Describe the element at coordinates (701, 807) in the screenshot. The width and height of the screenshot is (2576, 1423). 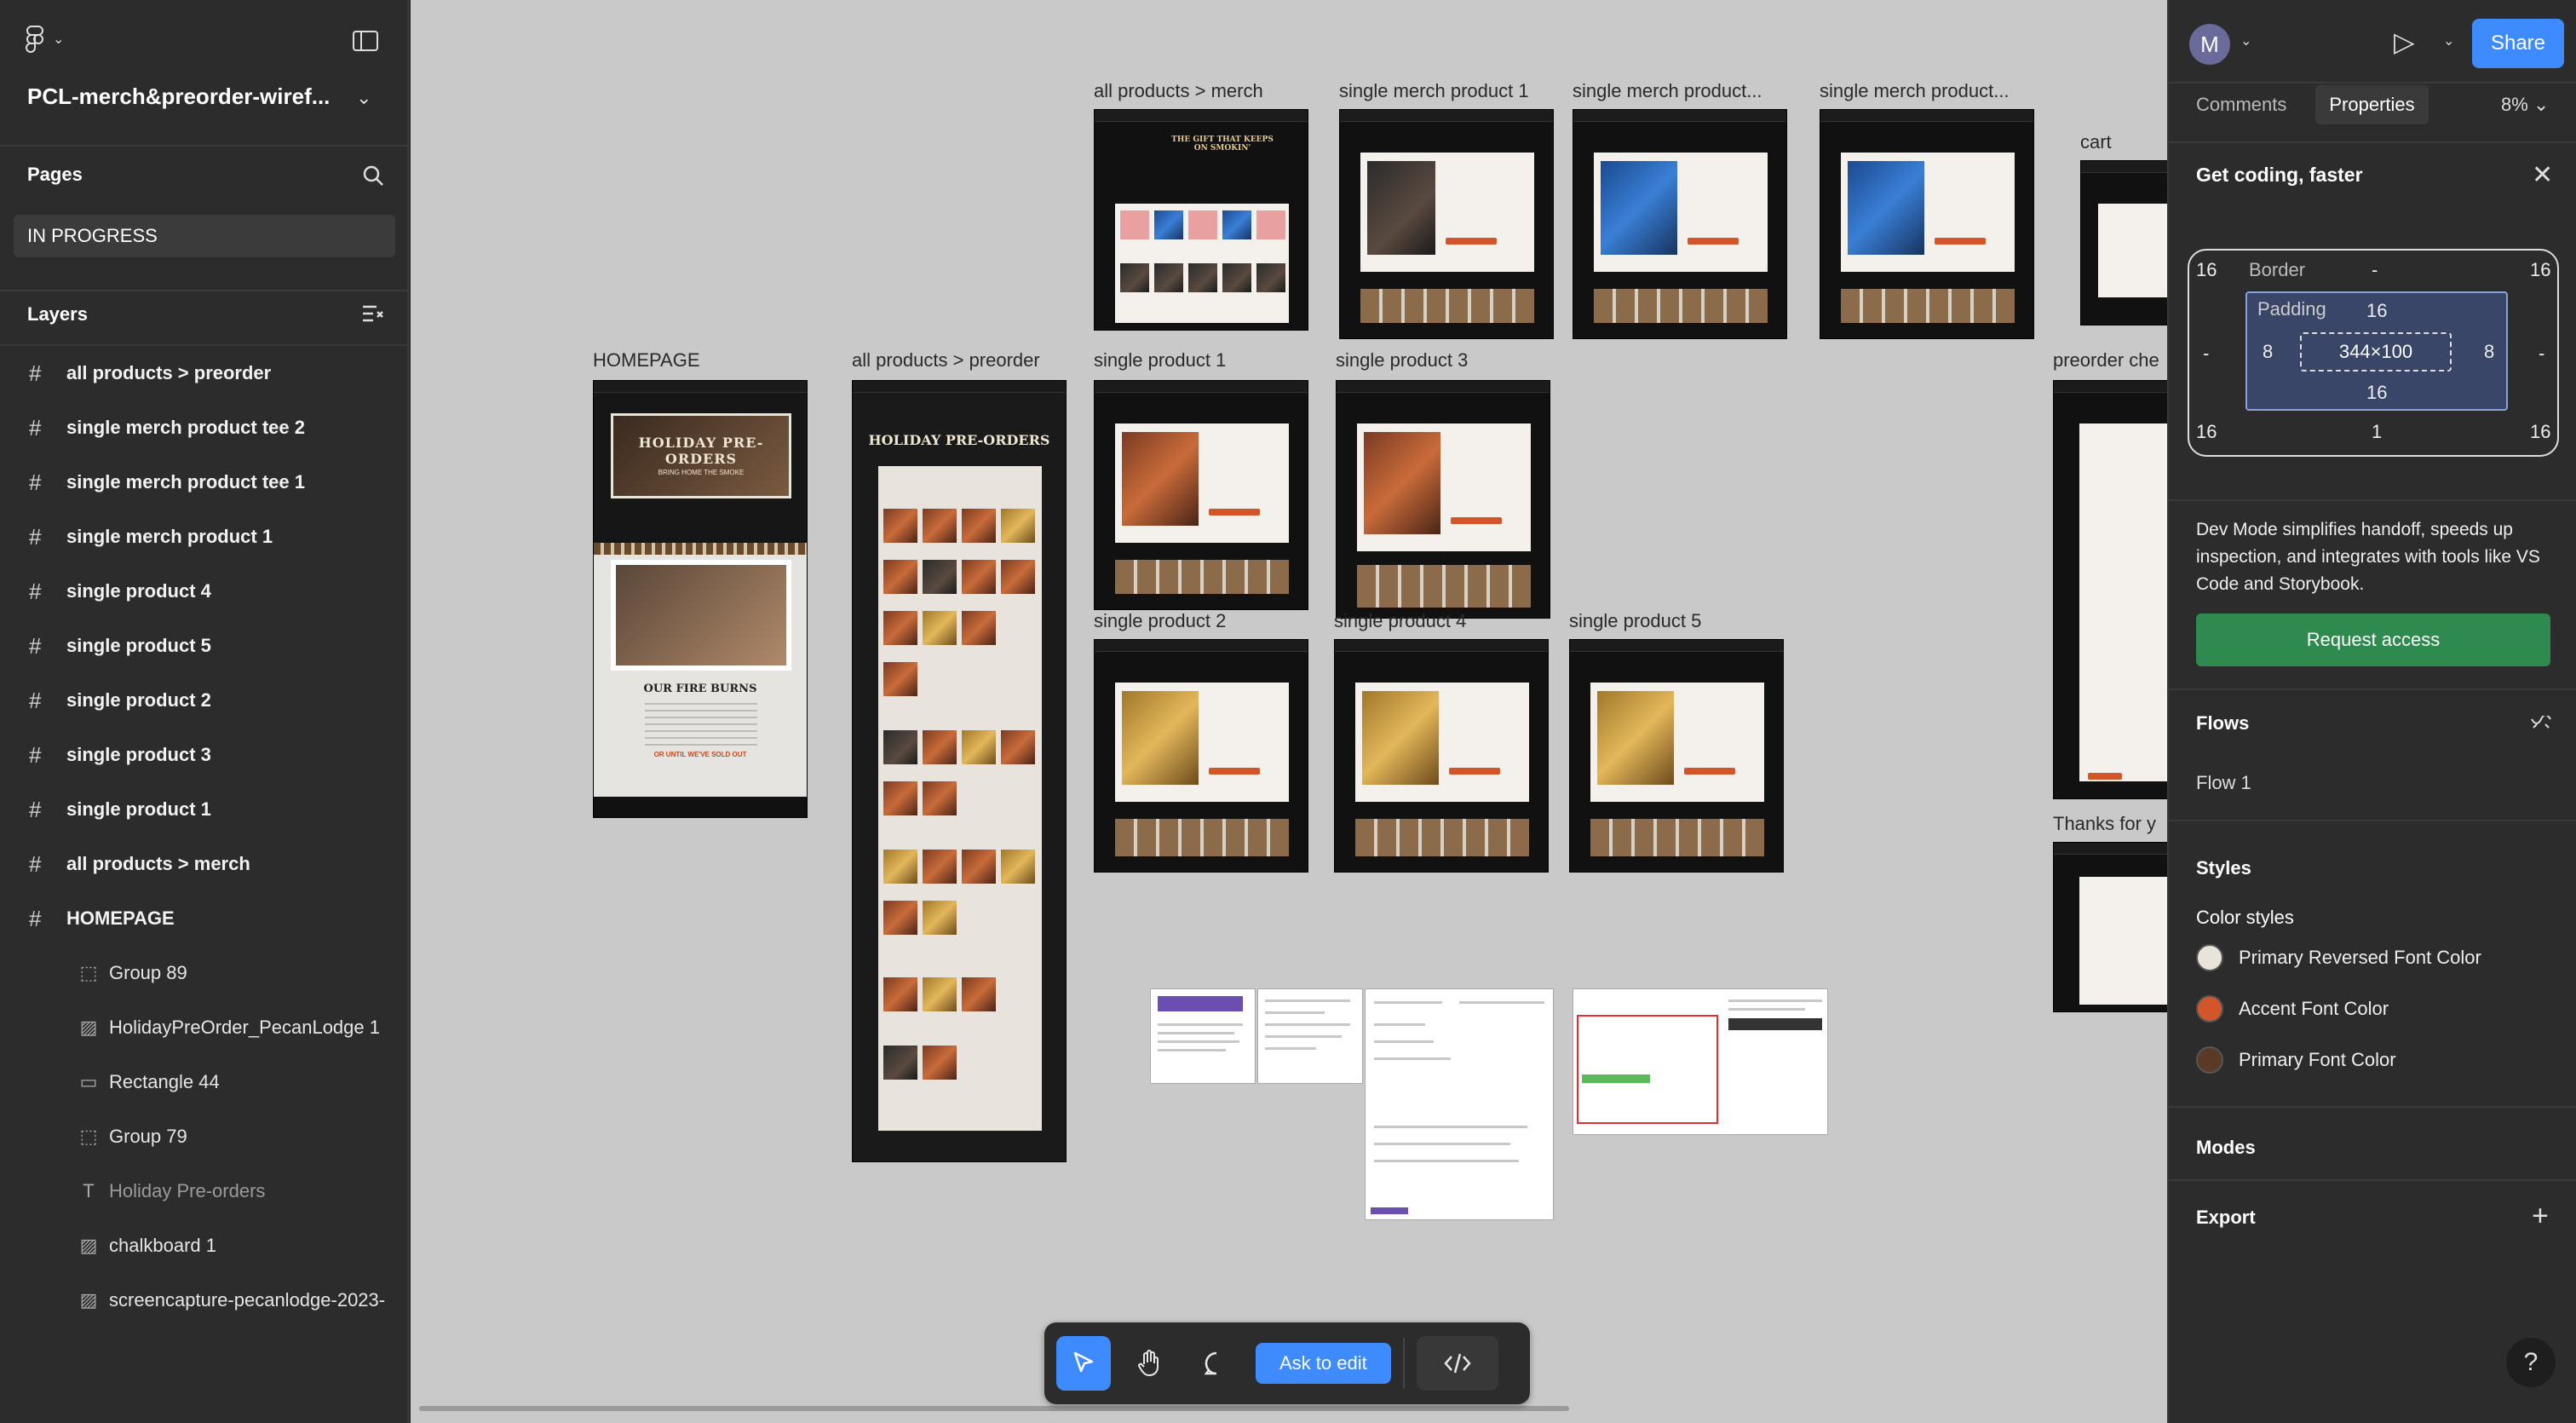
I see `site-footer` at that location.